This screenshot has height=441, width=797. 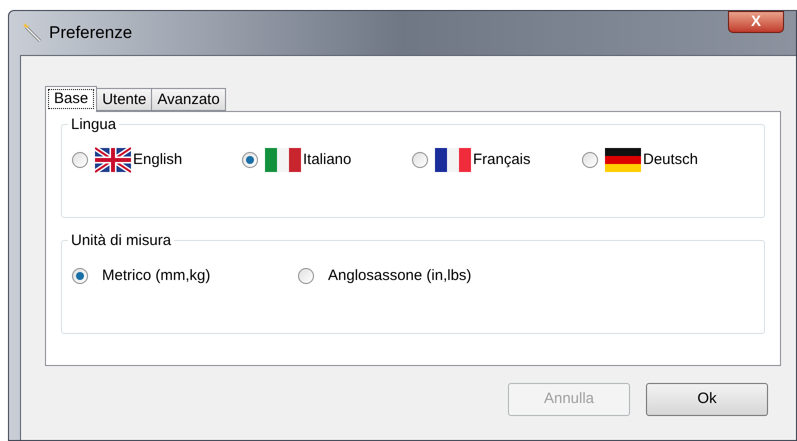 I want to click on tab: Utente, so click(x=124, y=99).